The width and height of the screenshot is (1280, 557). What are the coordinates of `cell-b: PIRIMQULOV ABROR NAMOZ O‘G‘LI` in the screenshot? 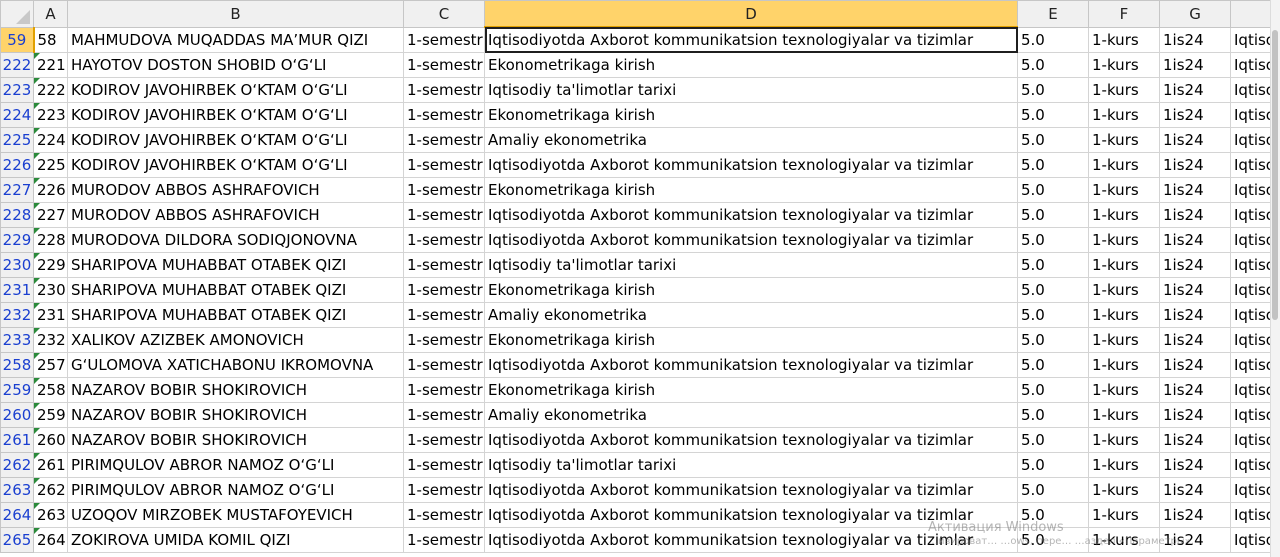 It's located at (235, 465).